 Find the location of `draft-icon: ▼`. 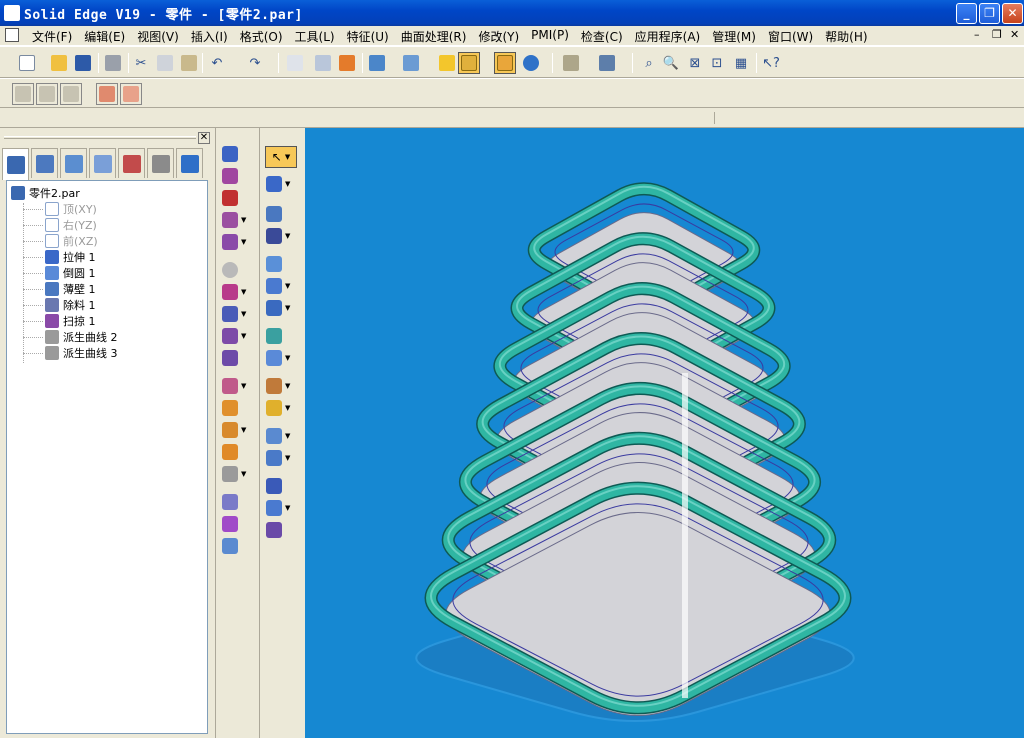

draft-icon: ▼ is located at coordinates (240, 314).